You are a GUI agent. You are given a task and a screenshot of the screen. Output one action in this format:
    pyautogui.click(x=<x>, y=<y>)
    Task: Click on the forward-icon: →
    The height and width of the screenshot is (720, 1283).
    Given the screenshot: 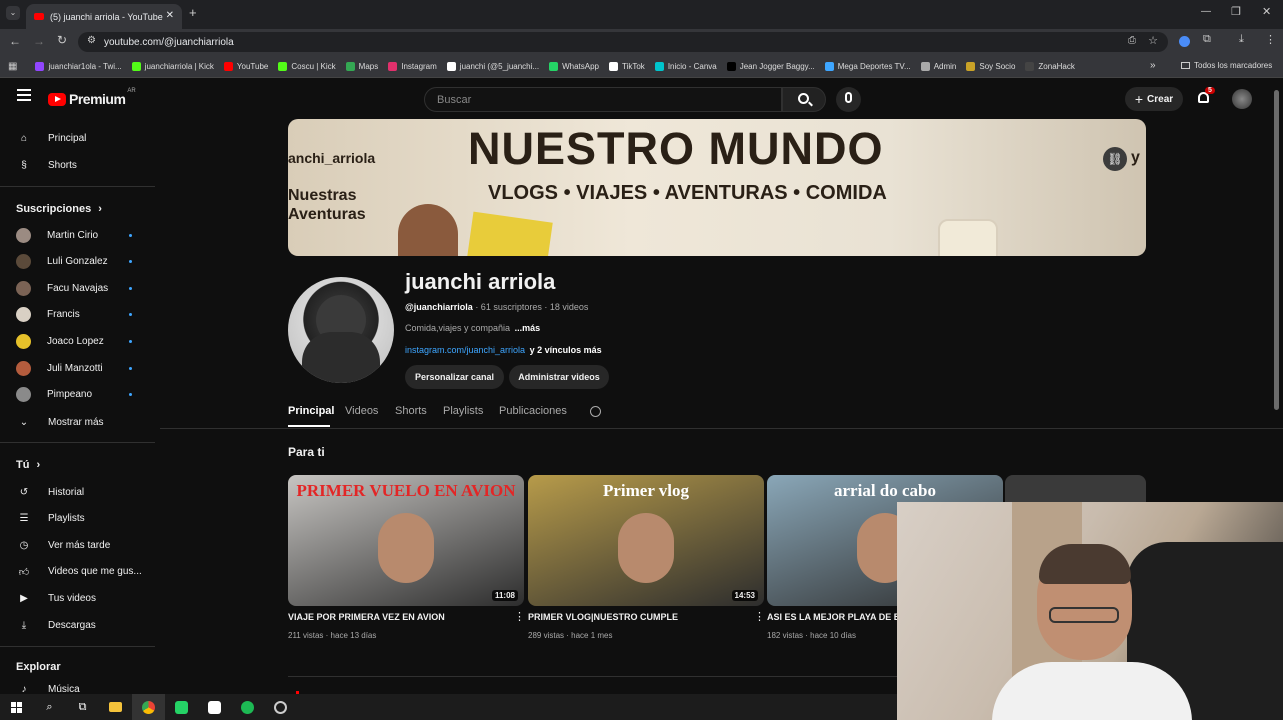 What is the action you would take?
    pyautogui.click(x=39, y=41)
    